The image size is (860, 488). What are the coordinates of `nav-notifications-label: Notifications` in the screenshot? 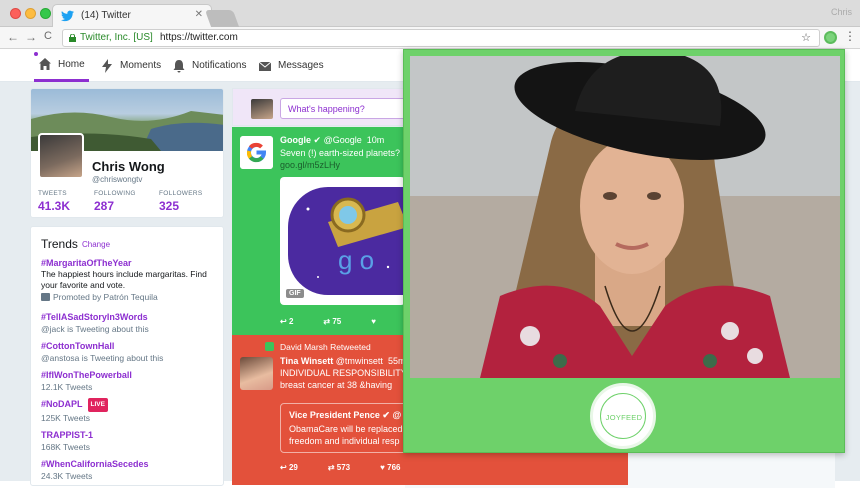 It's located at (219, 65).